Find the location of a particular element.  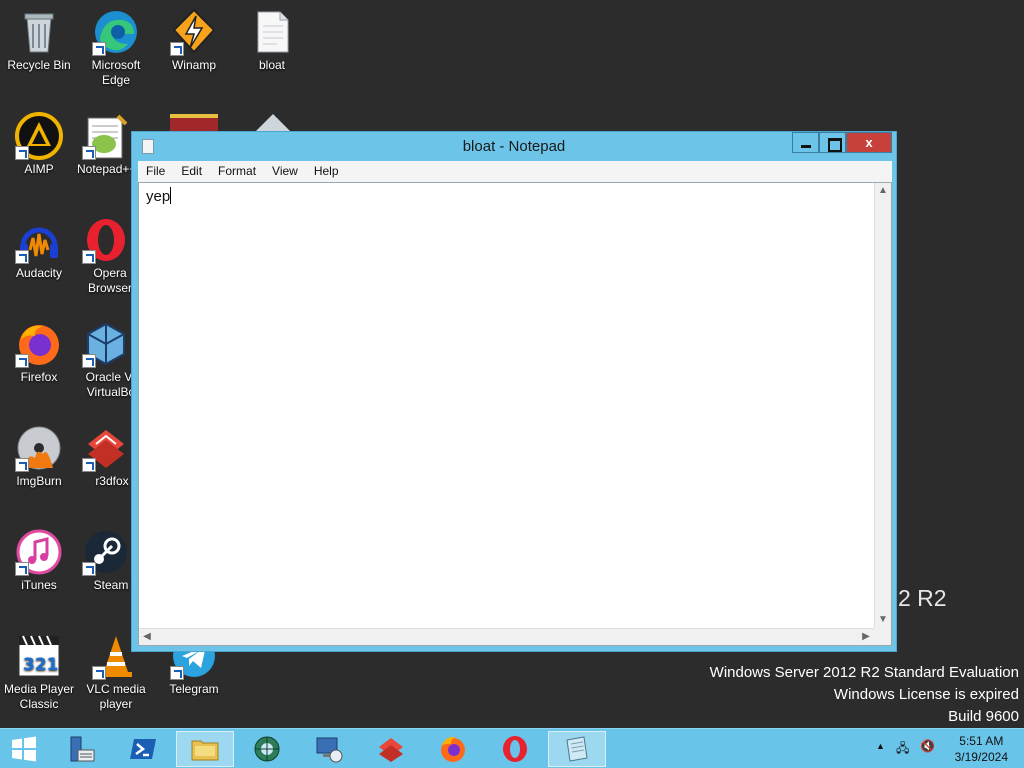

desktop-icon-opera-browser: Opera Browser is located at coordinates (106, 256).